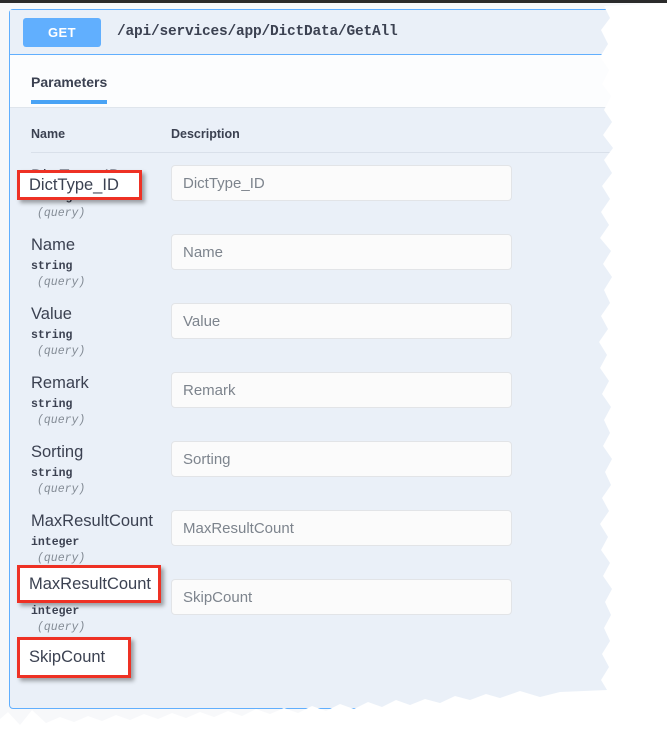 The image size is (667, 744). Describe the element at coordinates (74, 184) in the screenshot. I see `annotation-label: DictType_ID` at that location.